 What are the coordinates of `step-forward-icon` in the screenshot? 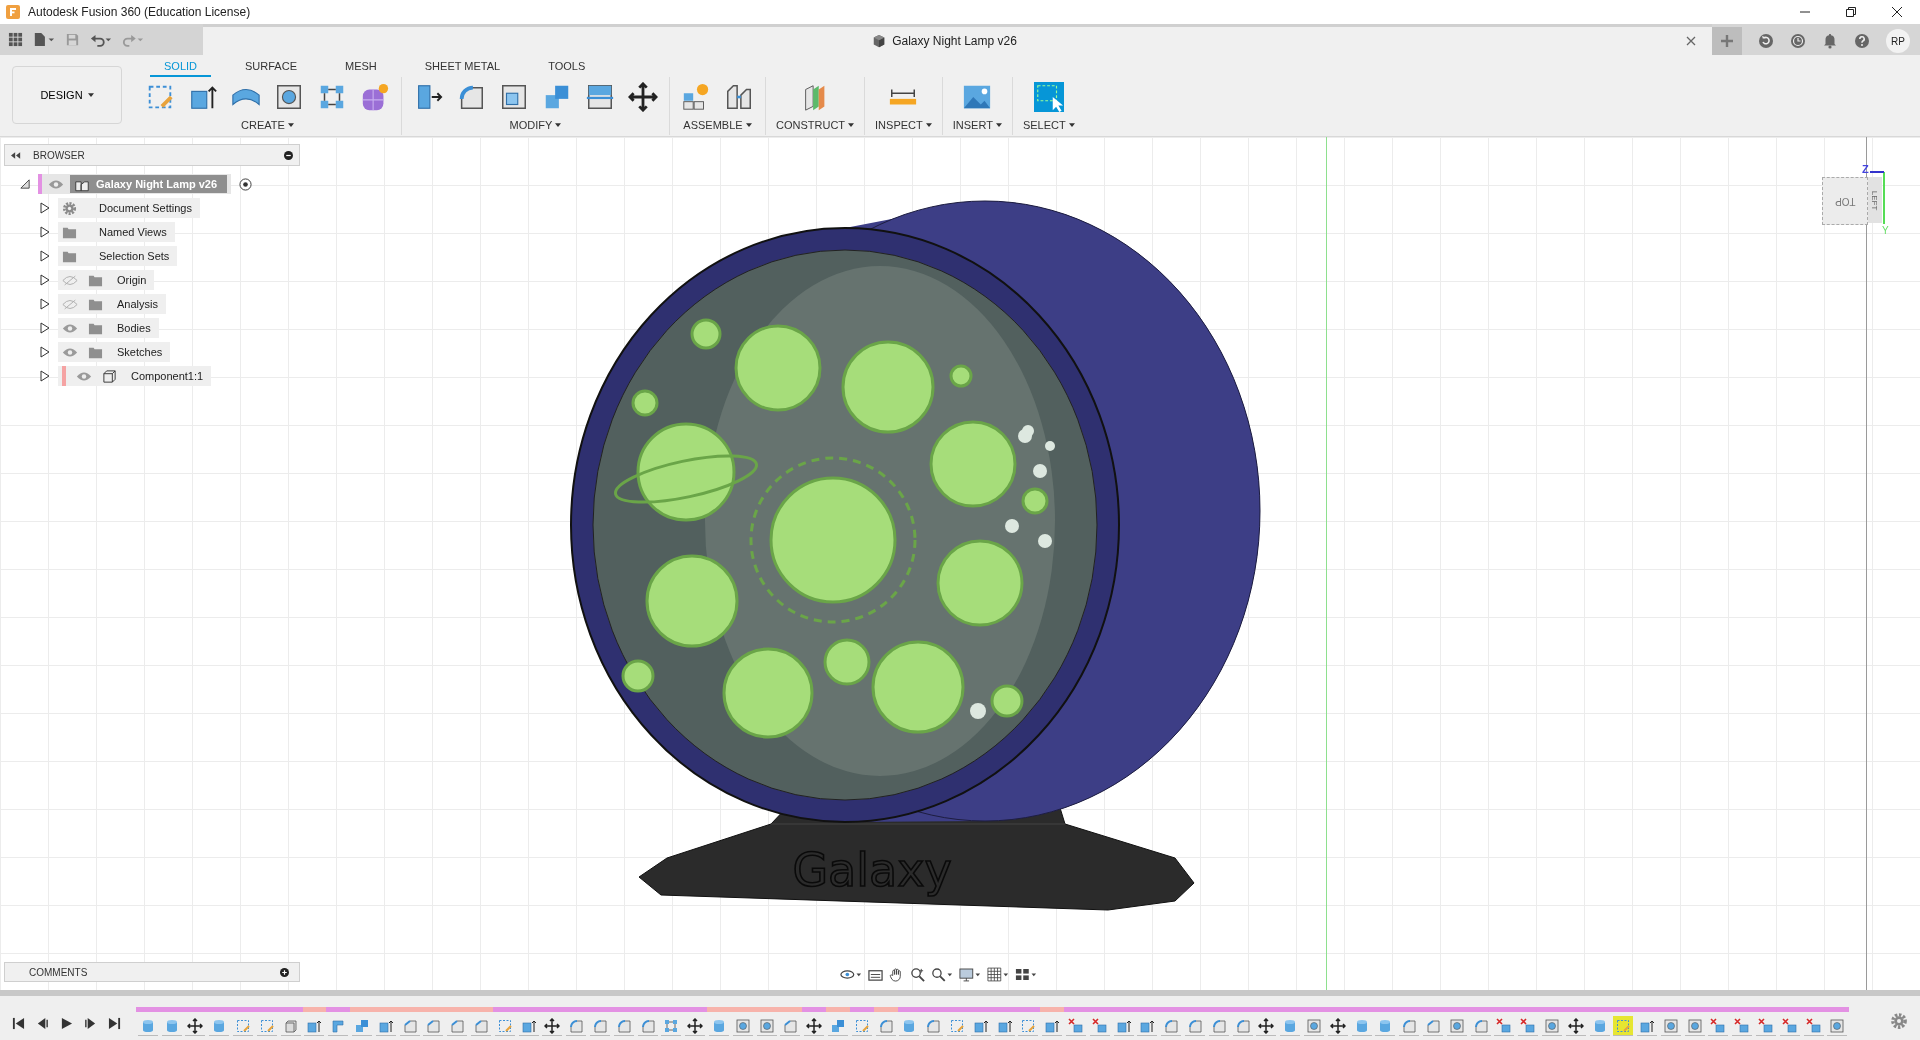 It's located at (90, 1023).